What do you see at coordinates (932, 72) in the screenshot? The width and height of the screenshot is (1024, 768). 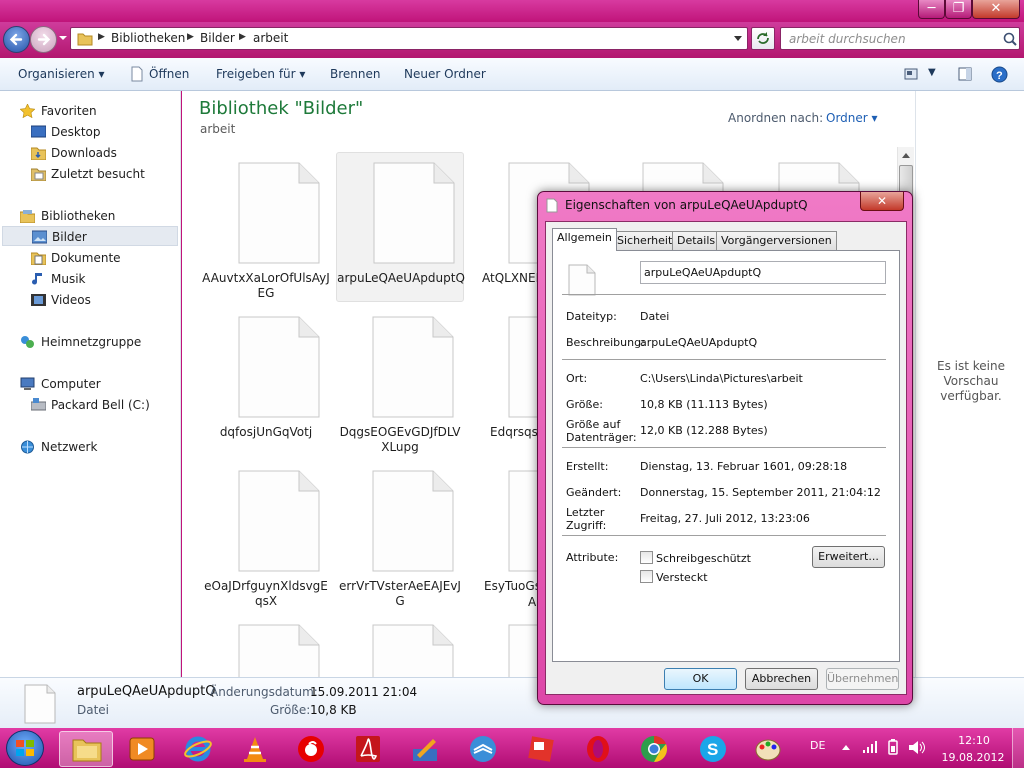 I see `view-options-chevron-icon: ▼` at bounding box center [932, 72].